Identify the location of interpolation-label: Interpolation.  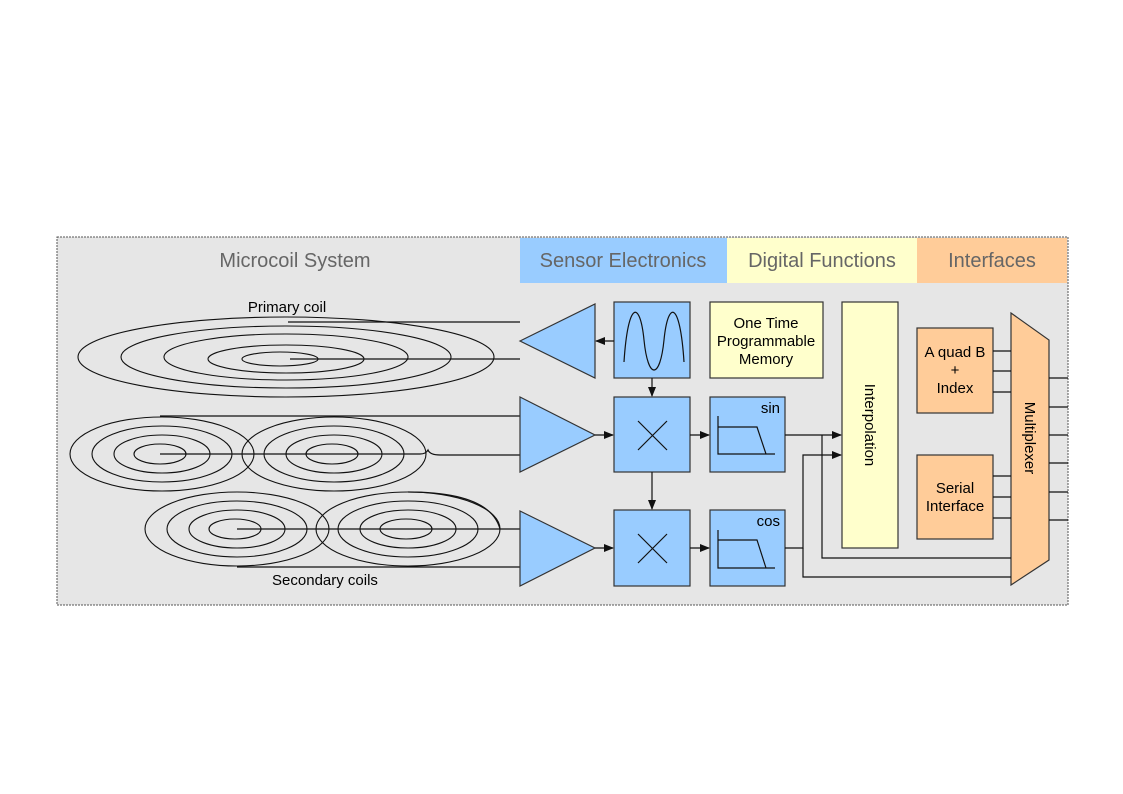
(869, 425).